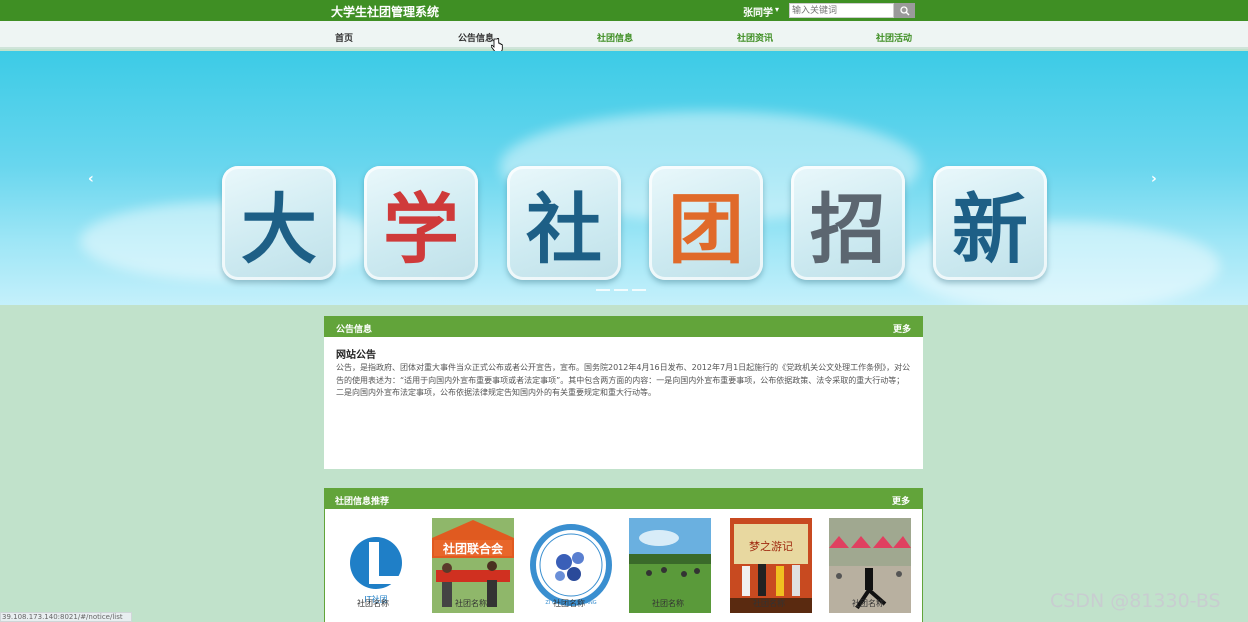 This screenshot has height=622, width=1248. I want to click on banner-tile: 社, so click(564, 223).